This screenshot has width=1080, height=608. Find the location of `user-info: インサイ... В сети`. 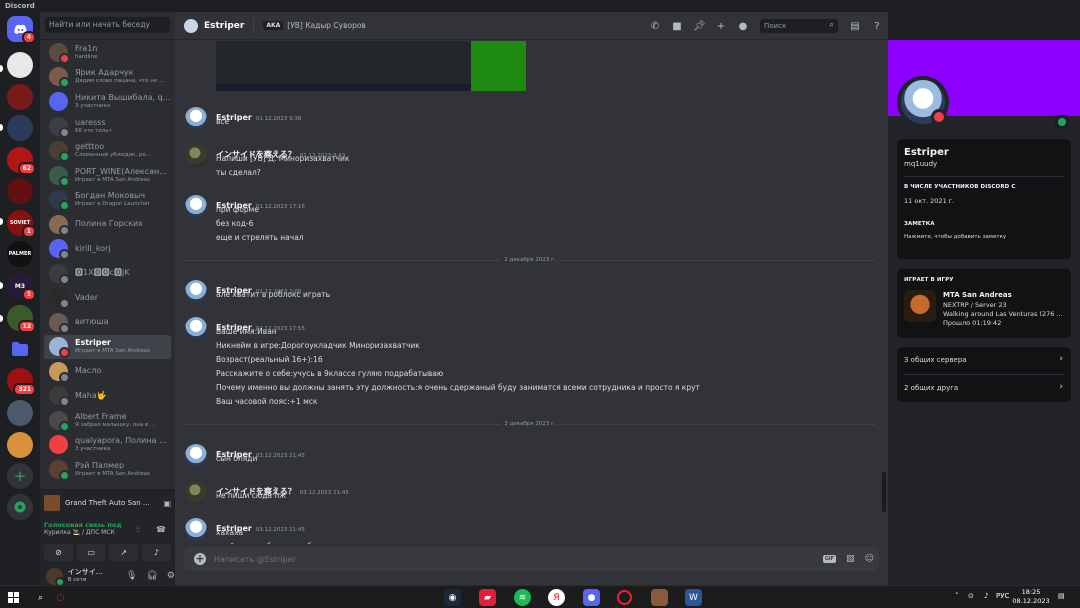

user-info: インサイ... В сети is located at coordinates (92, 576).